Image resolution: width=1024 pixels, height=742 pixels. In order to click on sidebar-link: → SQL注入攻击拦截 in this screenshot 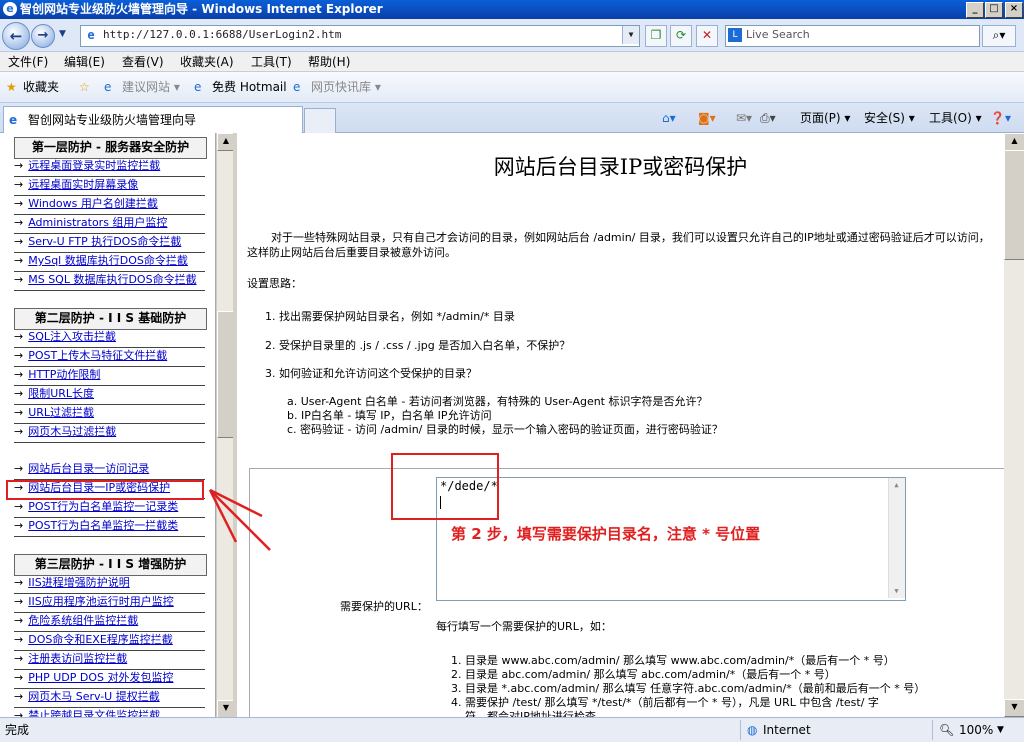, I will do `click(109, 338)`.